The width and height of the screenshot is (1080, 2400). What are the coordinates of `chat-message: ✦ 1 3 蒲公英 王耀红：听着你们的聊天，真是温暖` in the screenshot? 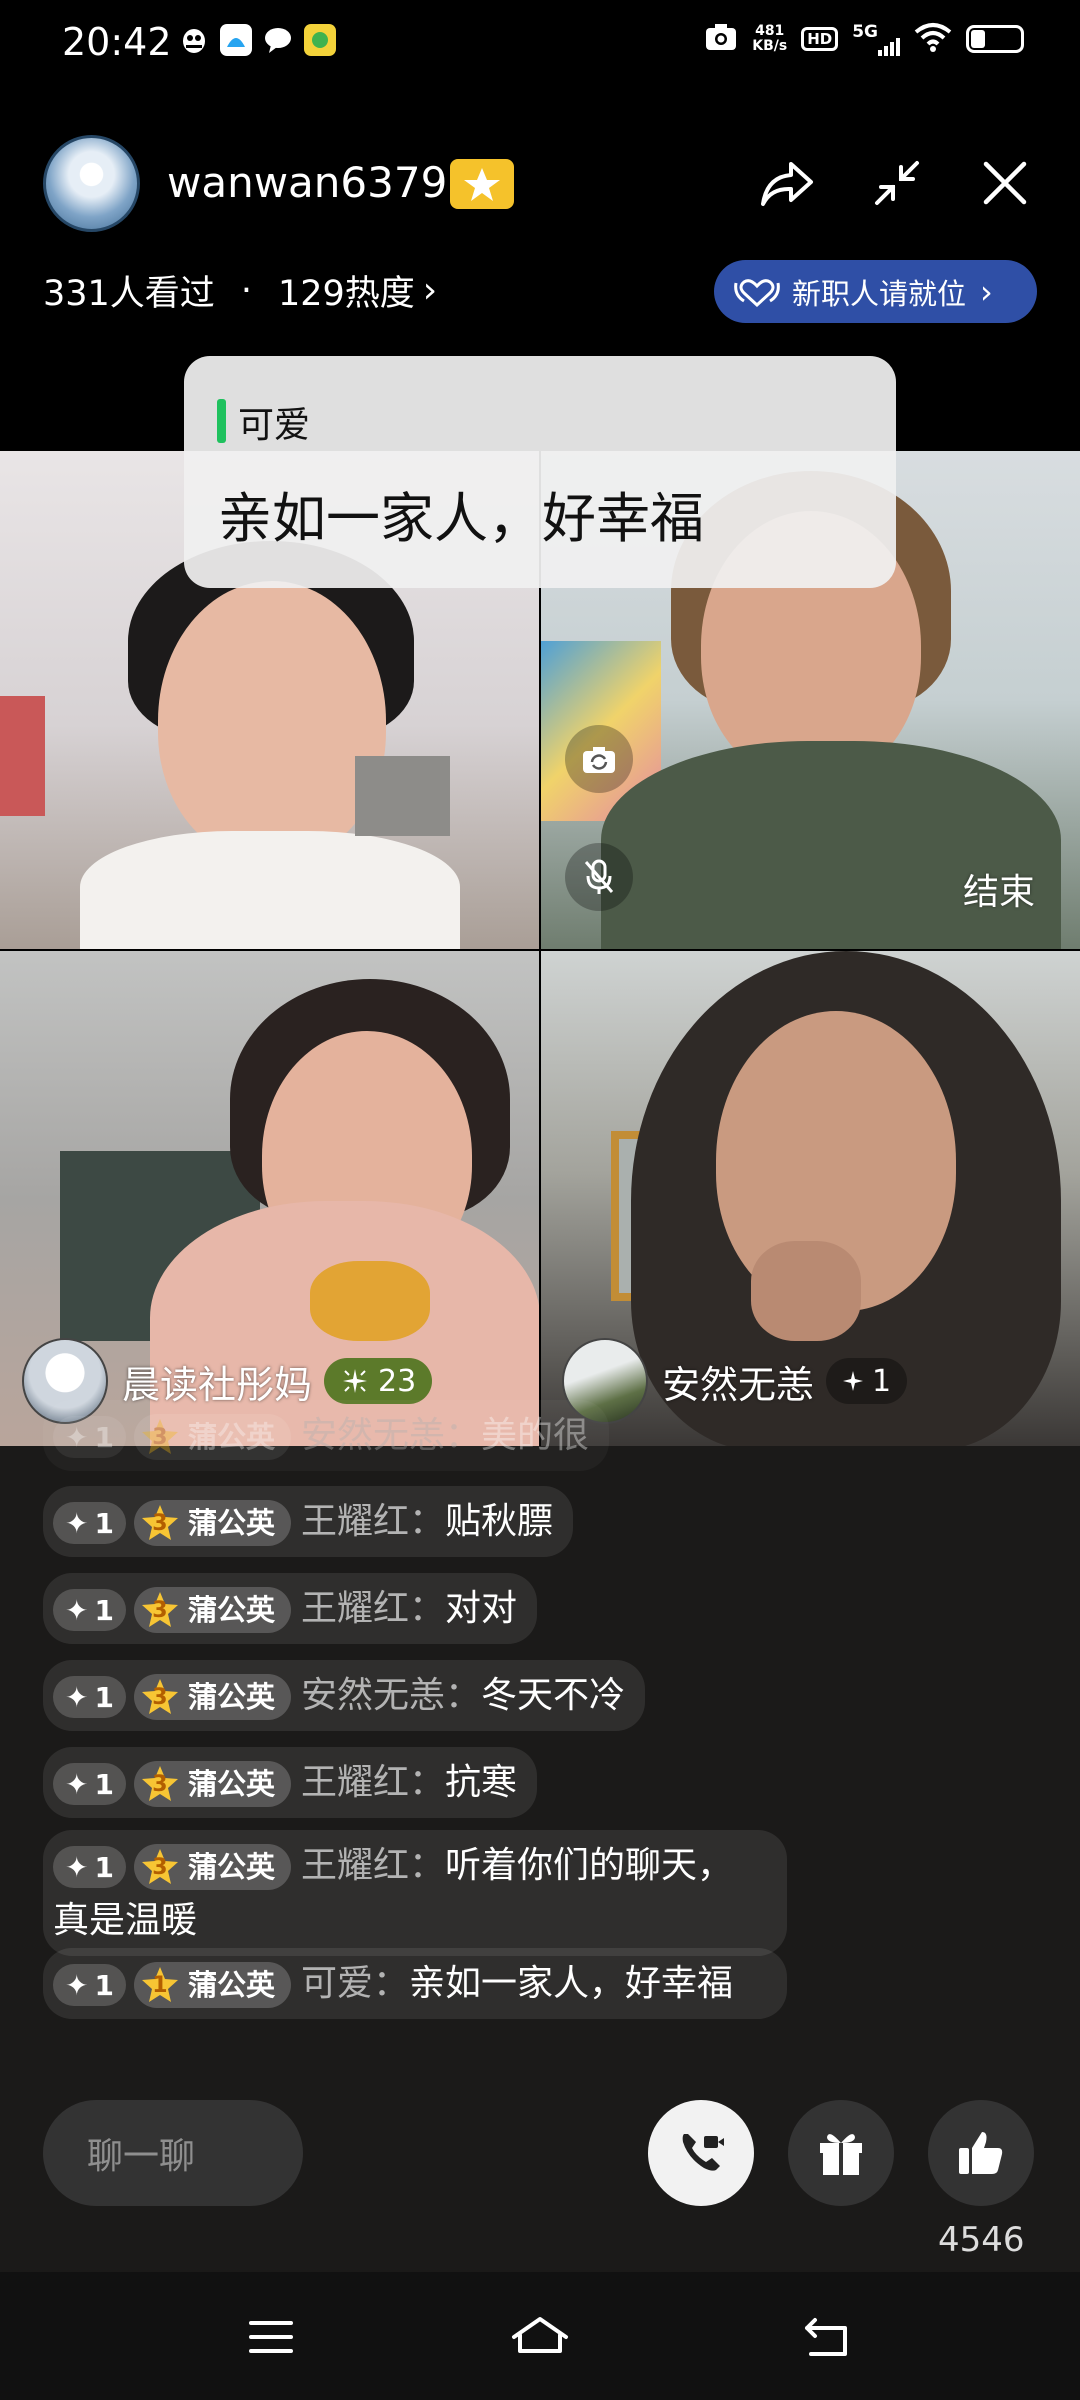 It's located at (415, 1893).